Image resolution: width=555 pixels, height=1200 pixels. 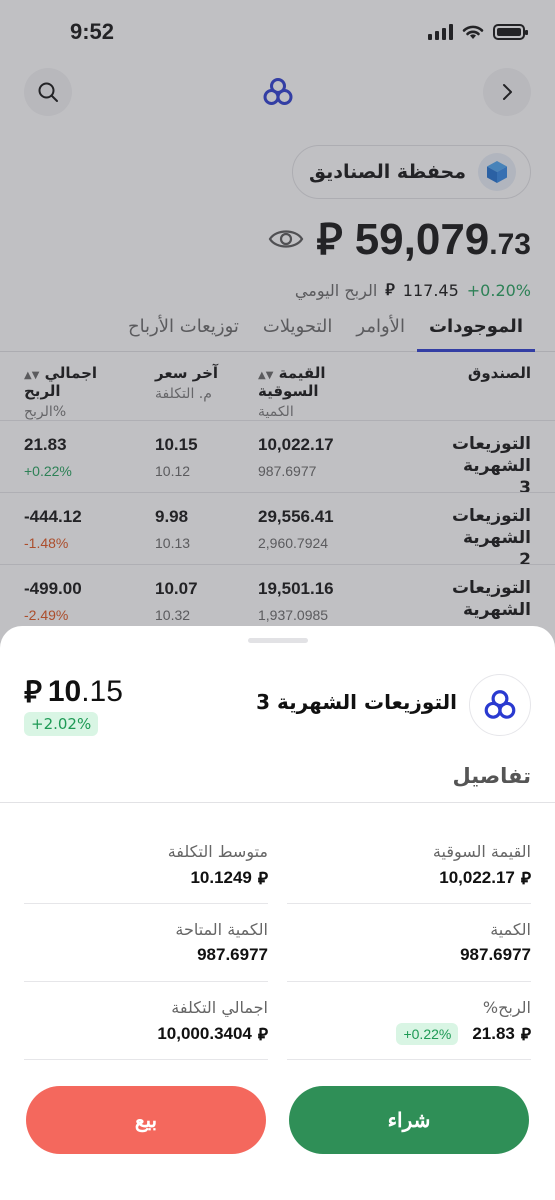 I want to click on sheet-price: ⃁ 10.15, so click(x=73, y=691).